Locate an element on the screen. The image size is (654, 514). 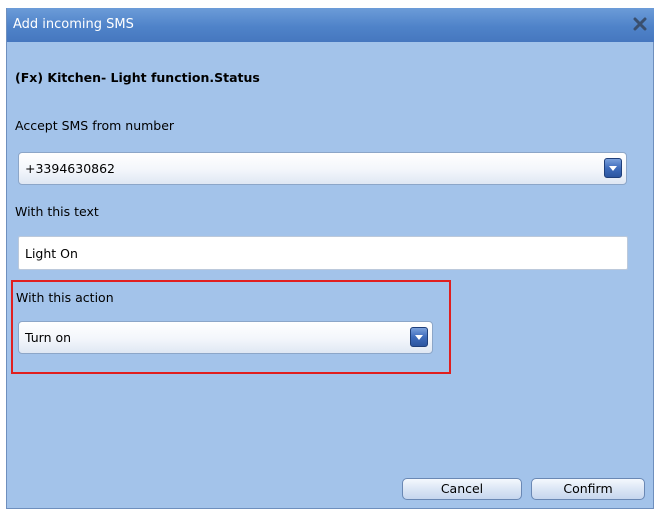
action-label: With this action is located at coordinates (65, 297).